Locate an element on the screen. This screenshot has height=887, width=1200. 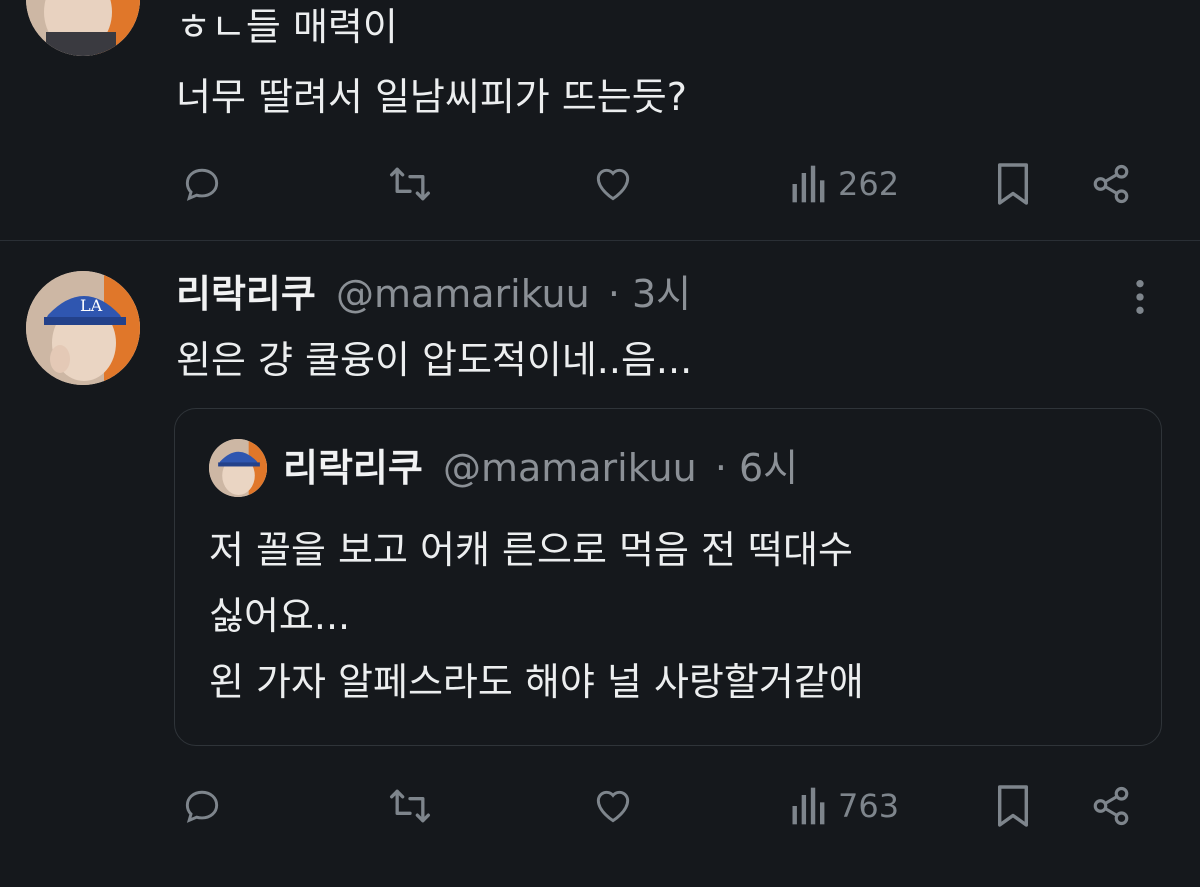
more-vertical-icon is located at coordinates (1140, 297).